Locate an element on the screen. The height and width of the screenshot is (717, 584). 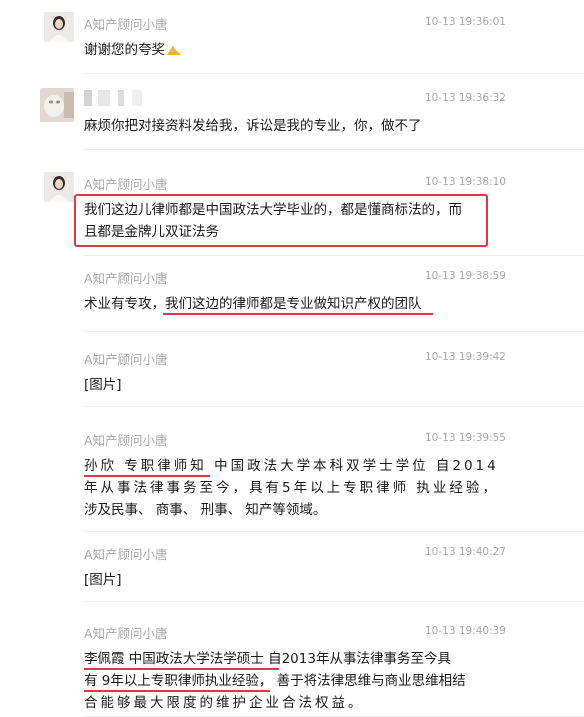
message-text: 我们这边儿律师都是中国政法大学毕业的，都是懂商标法的，而 且都是金牌儿双证法务 is located at coordinates (284, 221).